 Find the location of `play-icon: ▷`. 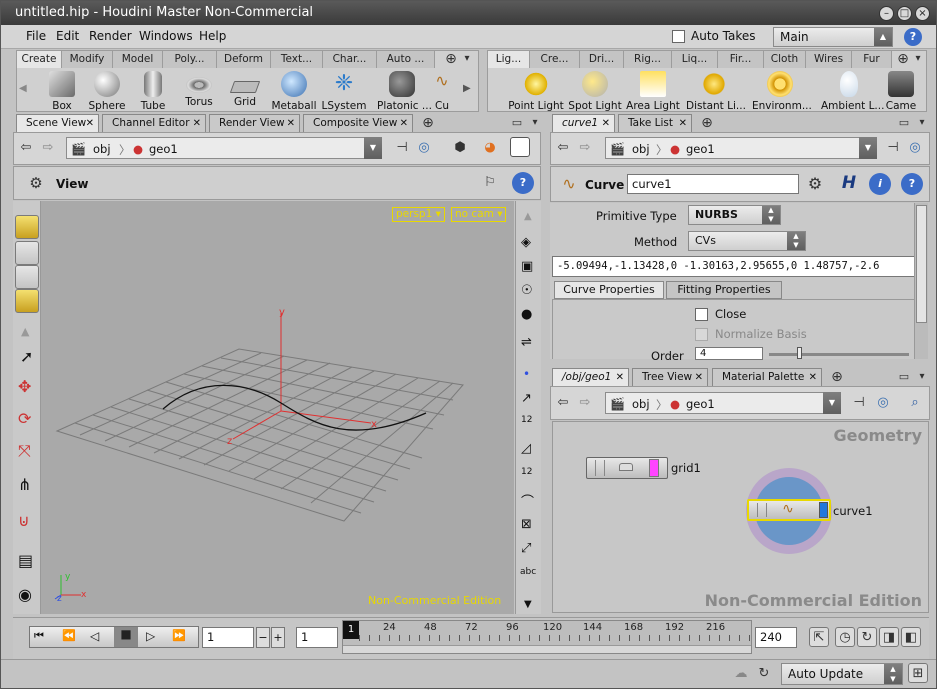

play-icon: ▷ is located at coordinates (150, 636).